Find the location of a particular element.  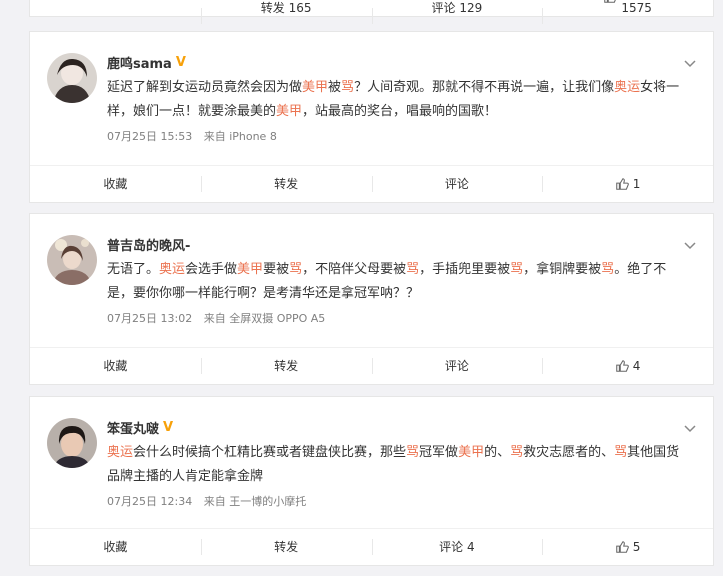

timestamp: 07月25日 12:34 is located at coordinates (149, 501).